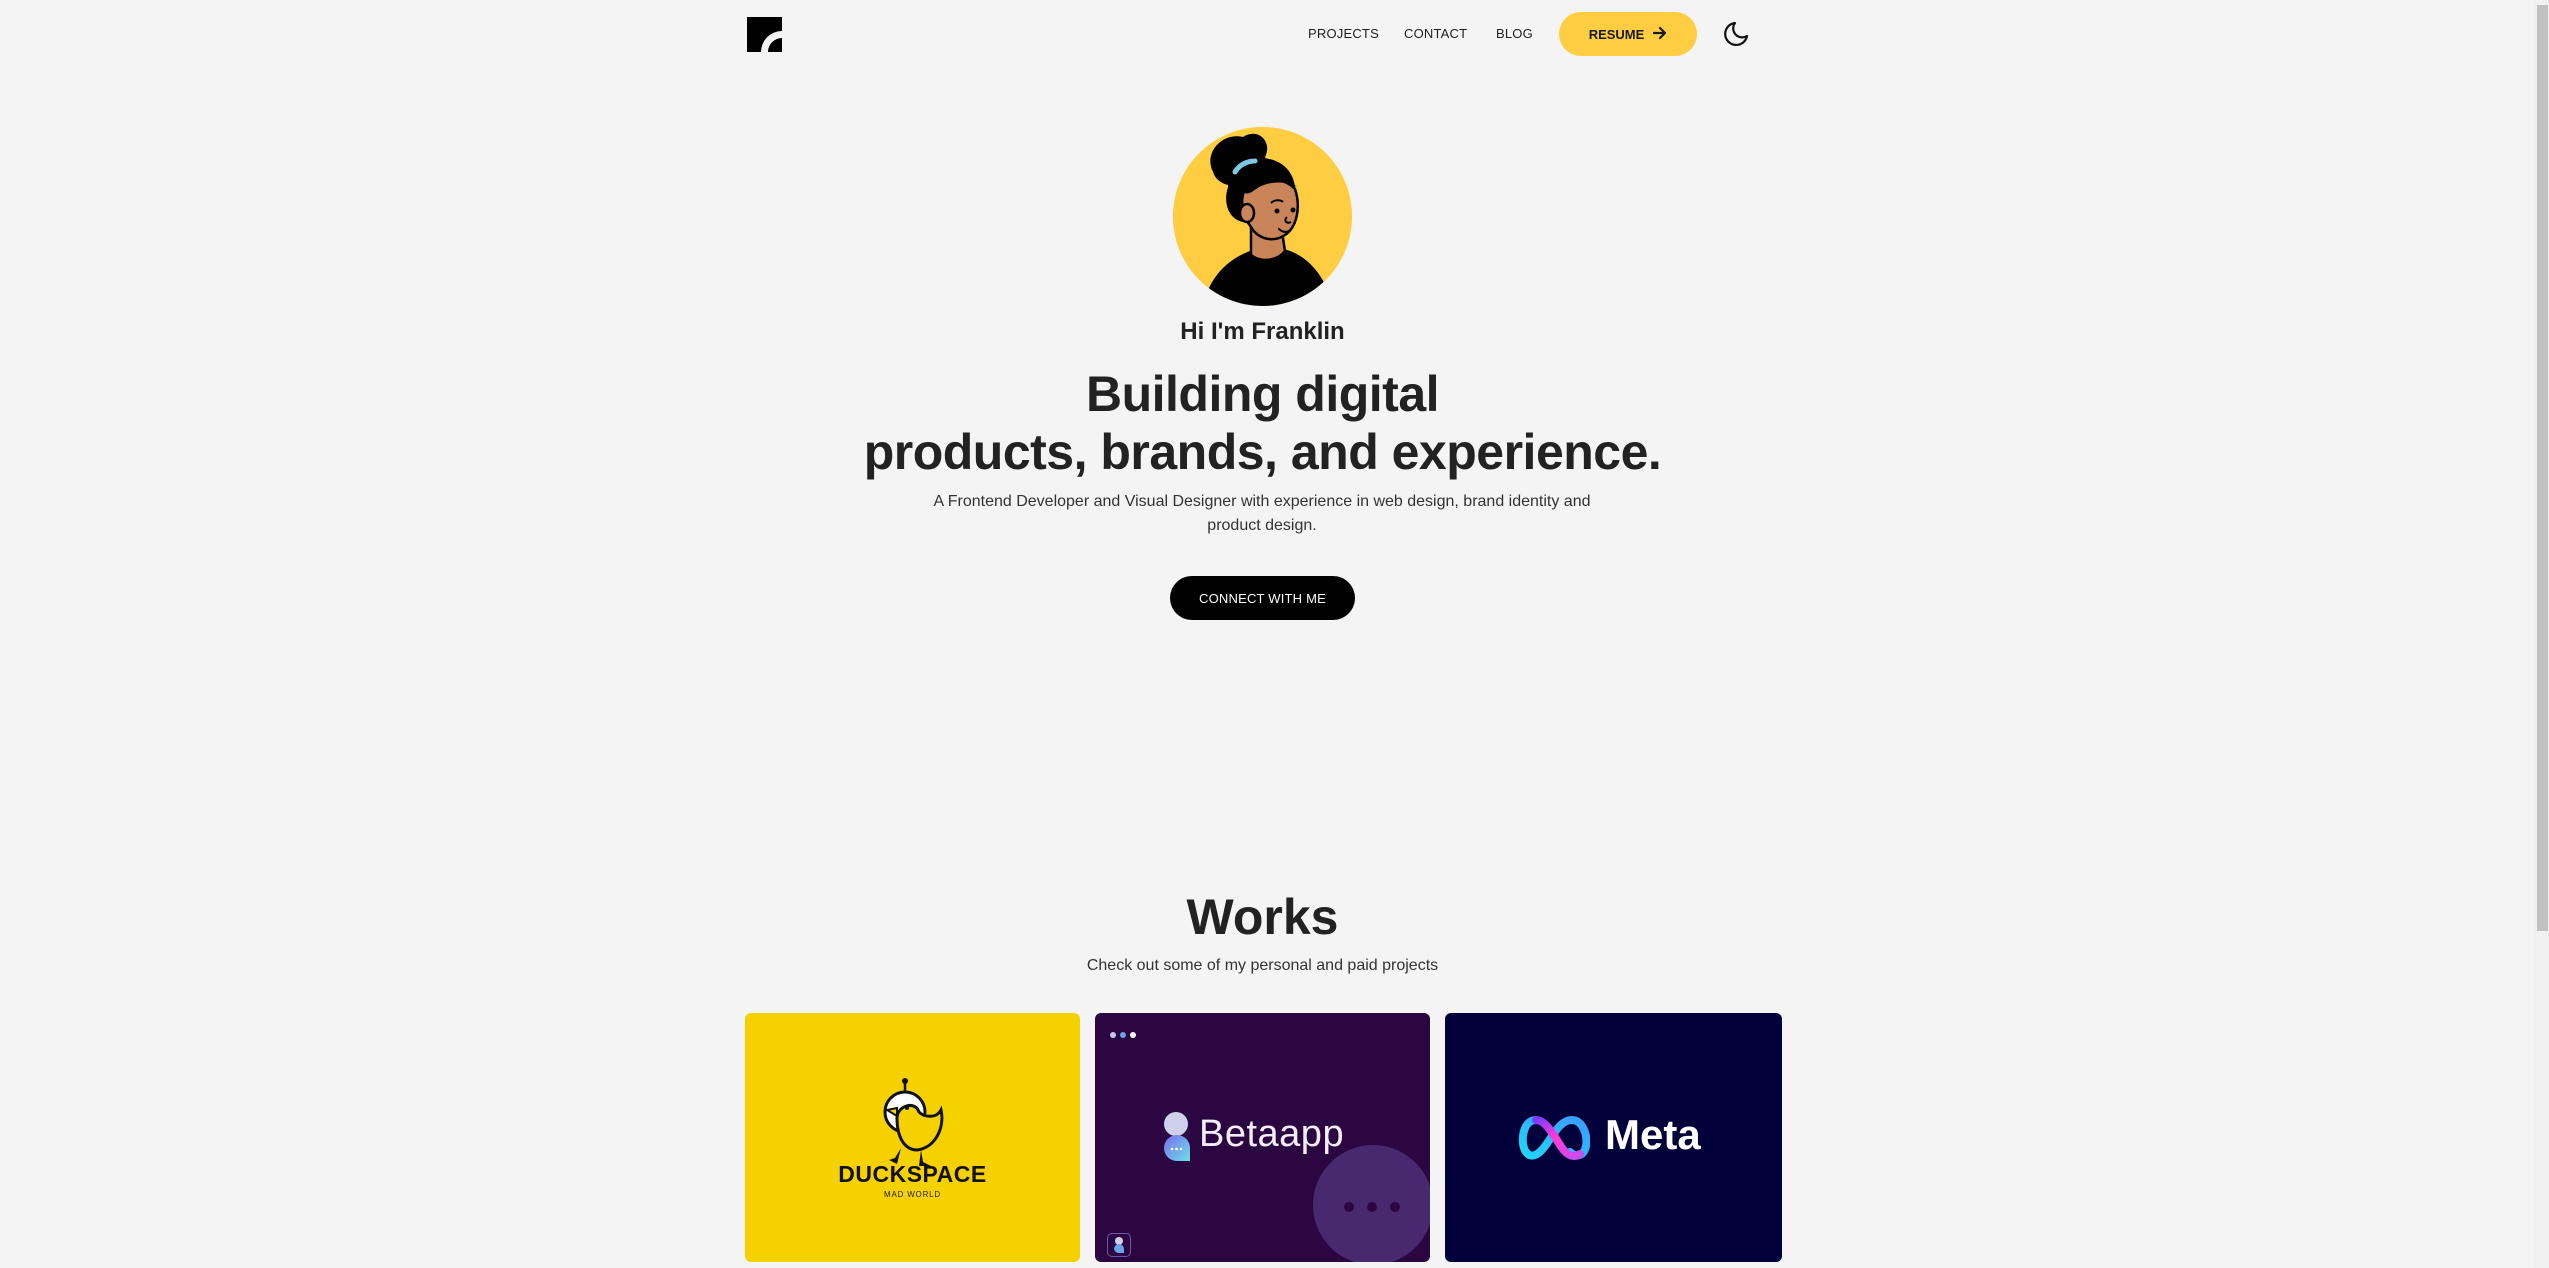 This screenshot has height=1268, width=2549. I want to click on works-title: Works, so click(1262, 917).